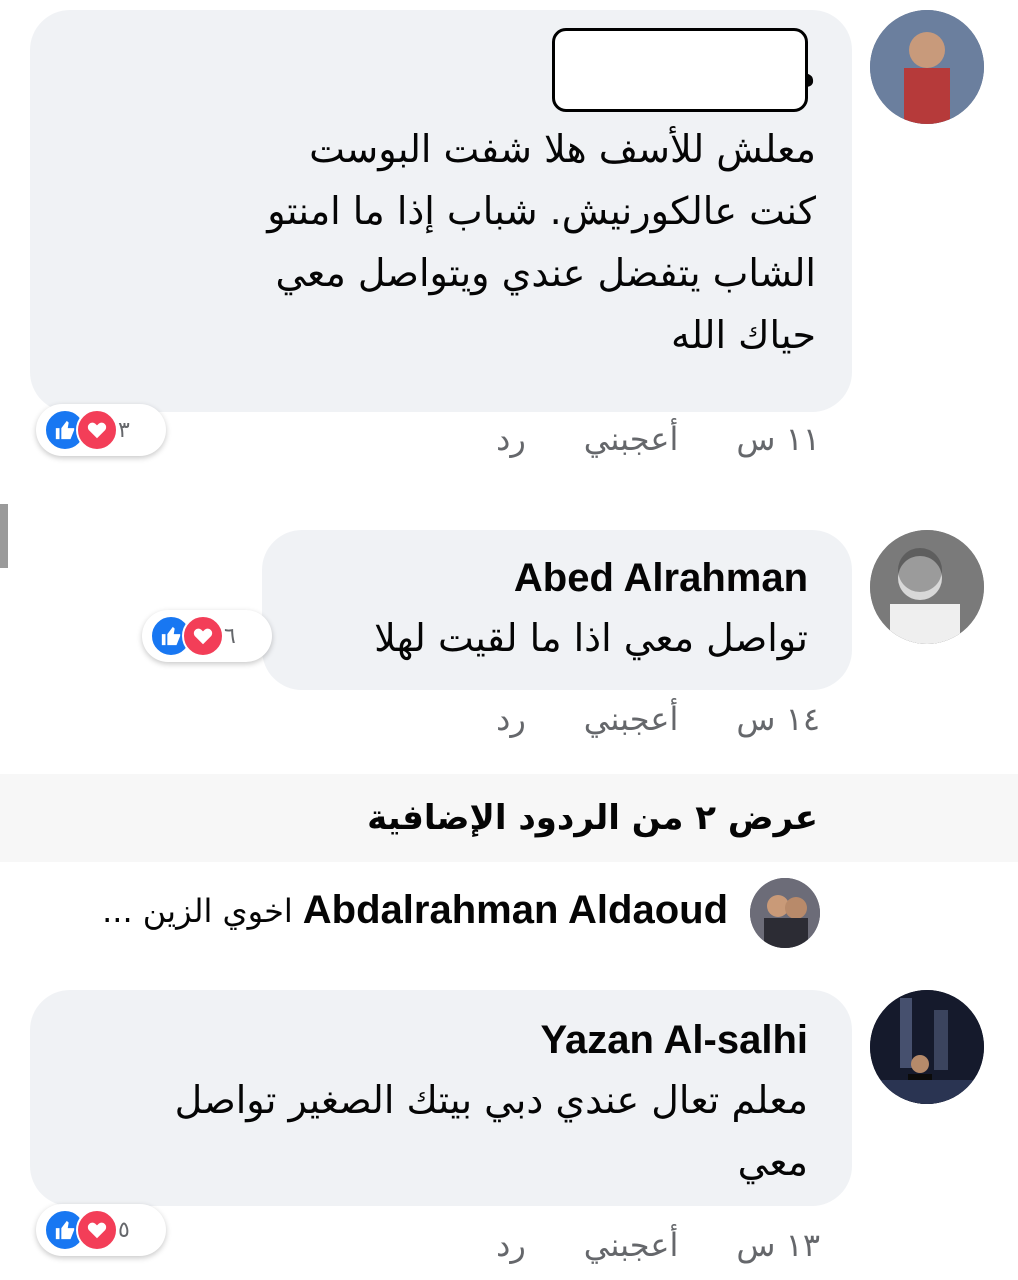  Describe the element at coordinates (778, 439) in the screenshot. I see `timestamp: ١١ س` at that location.